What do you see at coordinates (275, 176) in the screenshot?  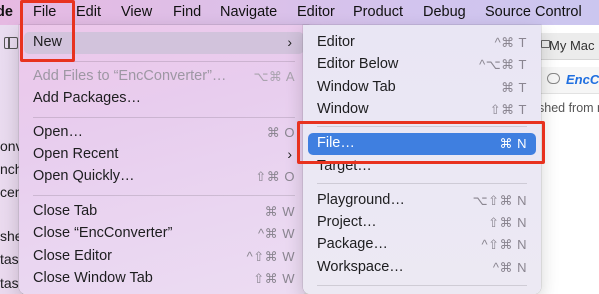 I see `menu-item-shortcut: ⇧⌘ O` at bounding box center [275, 176].